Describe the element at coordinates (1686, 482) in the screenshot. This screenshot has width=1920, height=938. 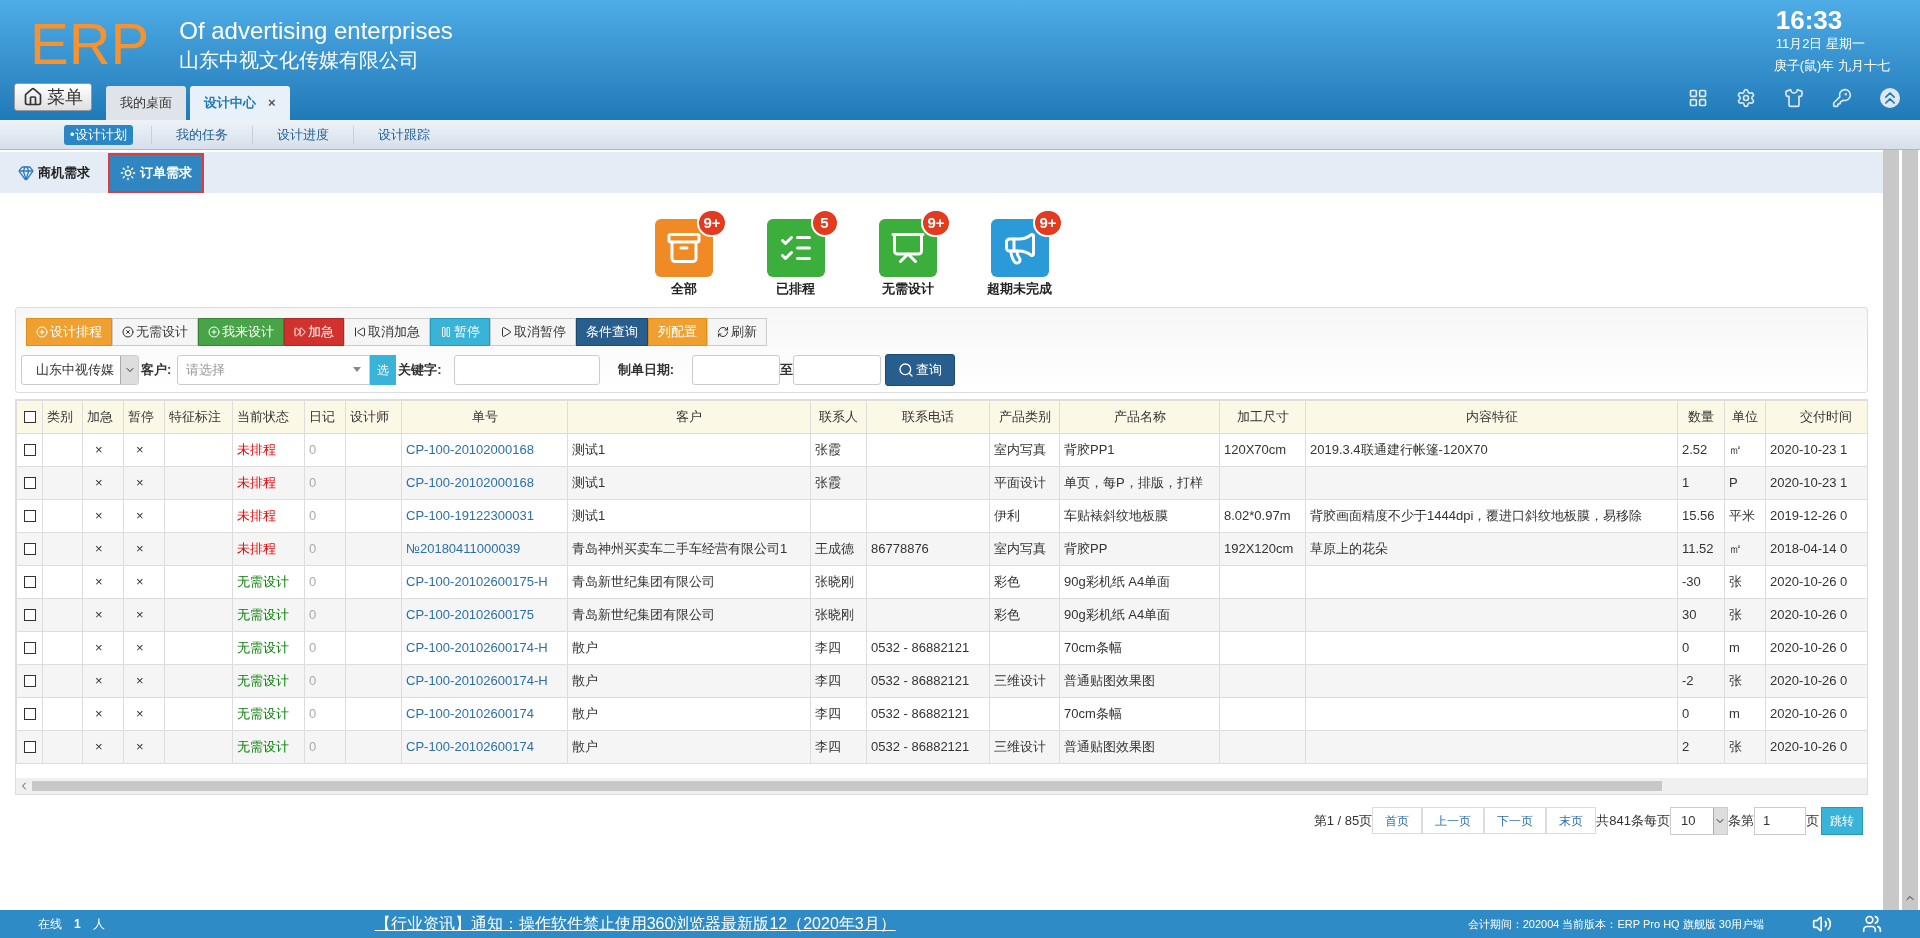
I see `table-cell: 1` at that location.